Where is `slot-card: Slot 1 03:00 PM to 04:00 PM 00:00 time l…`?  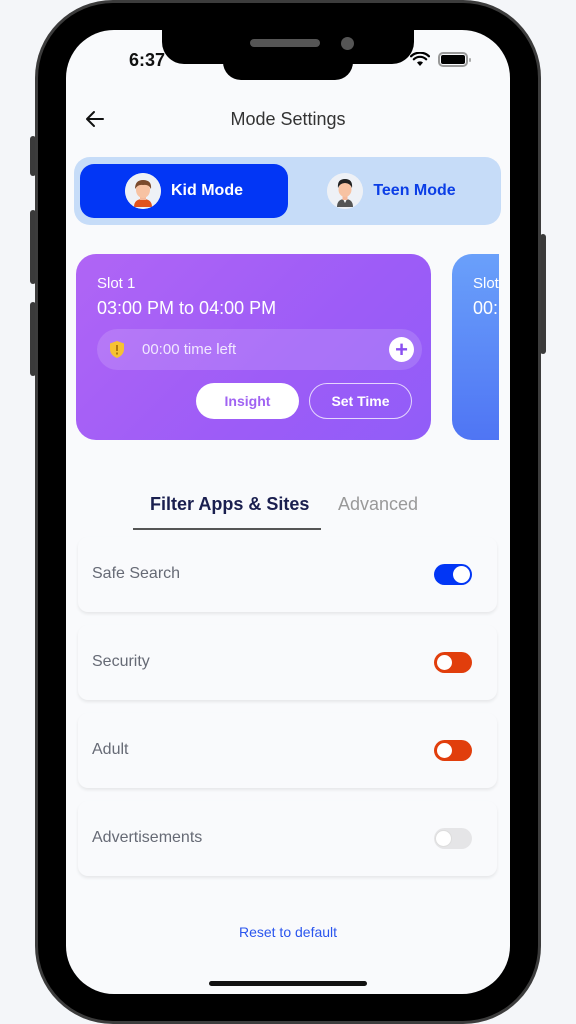 slot-card: Slot 1 03:00 PM to 04:00 PM 00:00 time l… is located at coordinates (253, 347).